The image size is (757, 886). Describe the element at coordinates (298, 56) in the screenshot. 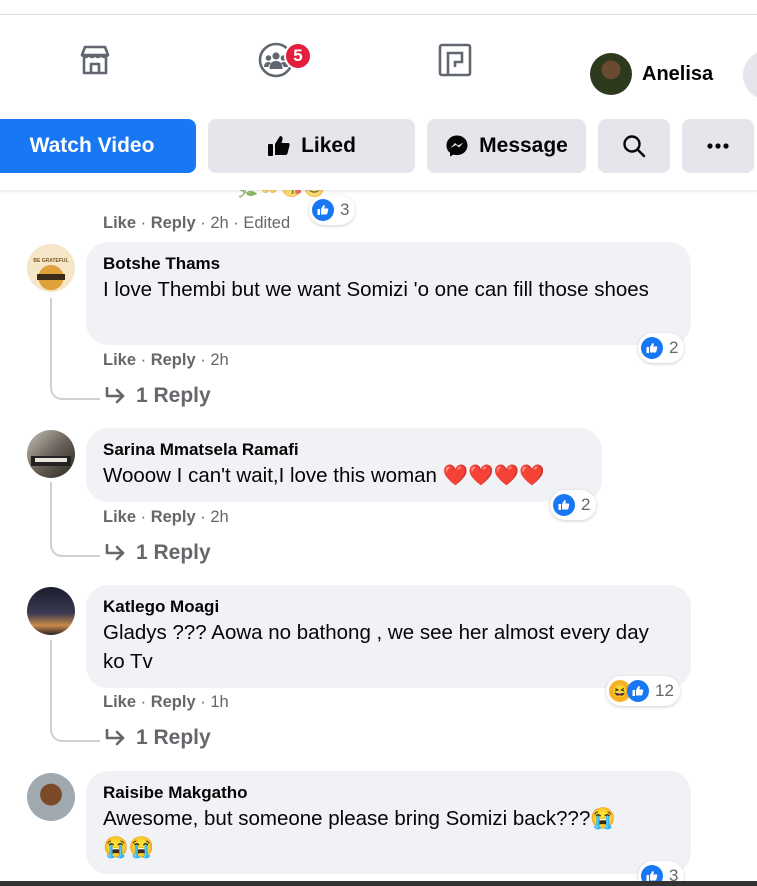

I see `notification-badge: 5` at that location.